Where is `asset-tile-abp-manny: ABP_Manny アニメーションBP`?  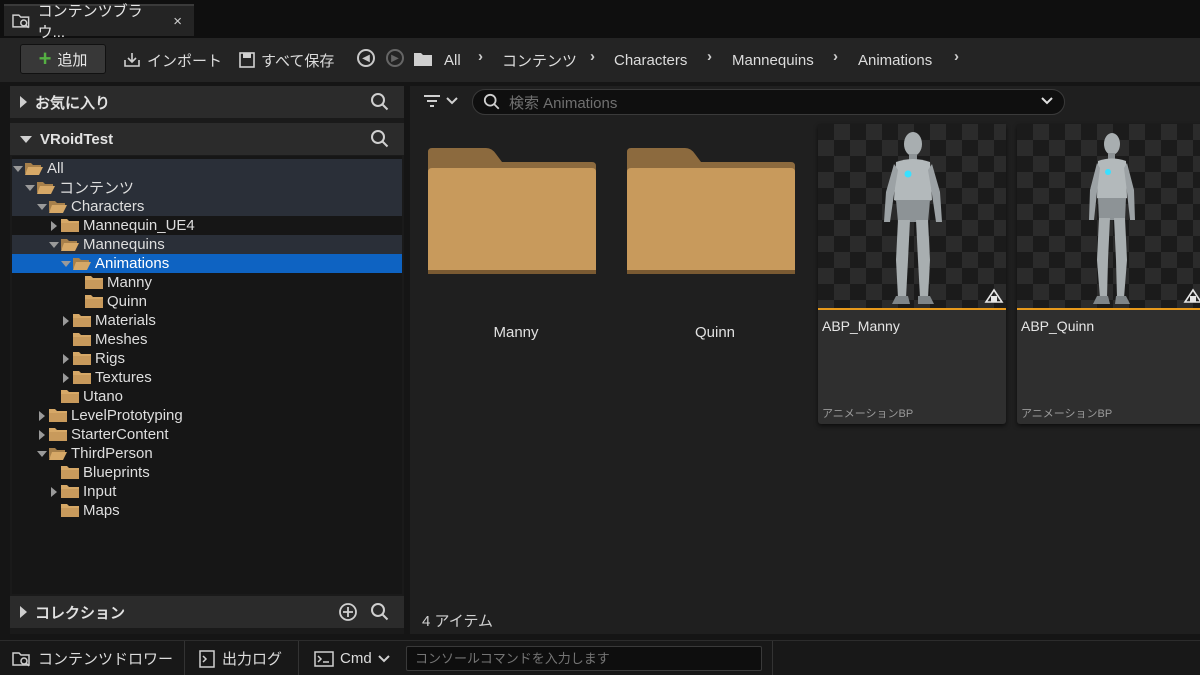
asset-tile-abp-manny: ABP_Manny アニメーションBP is located at coordinates (912, 274).